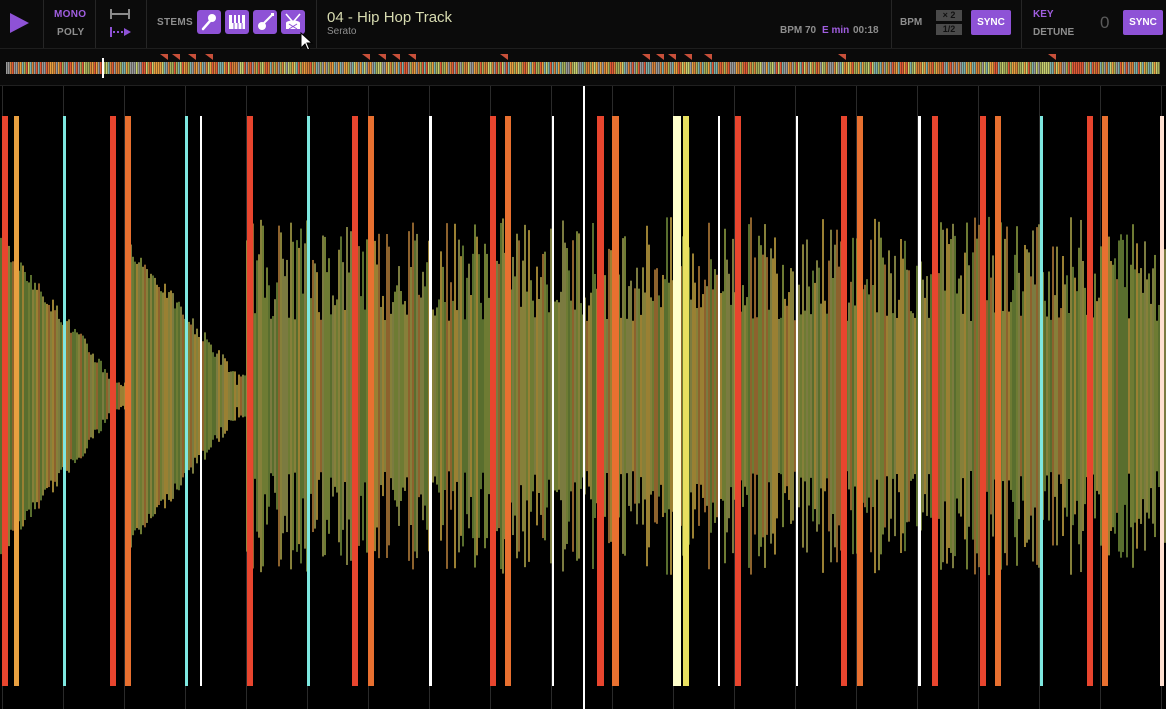  What do you see at coordinates (293, 22) in the screenshot?
I see `stem-drums-button` at bounding box center [293, 22].